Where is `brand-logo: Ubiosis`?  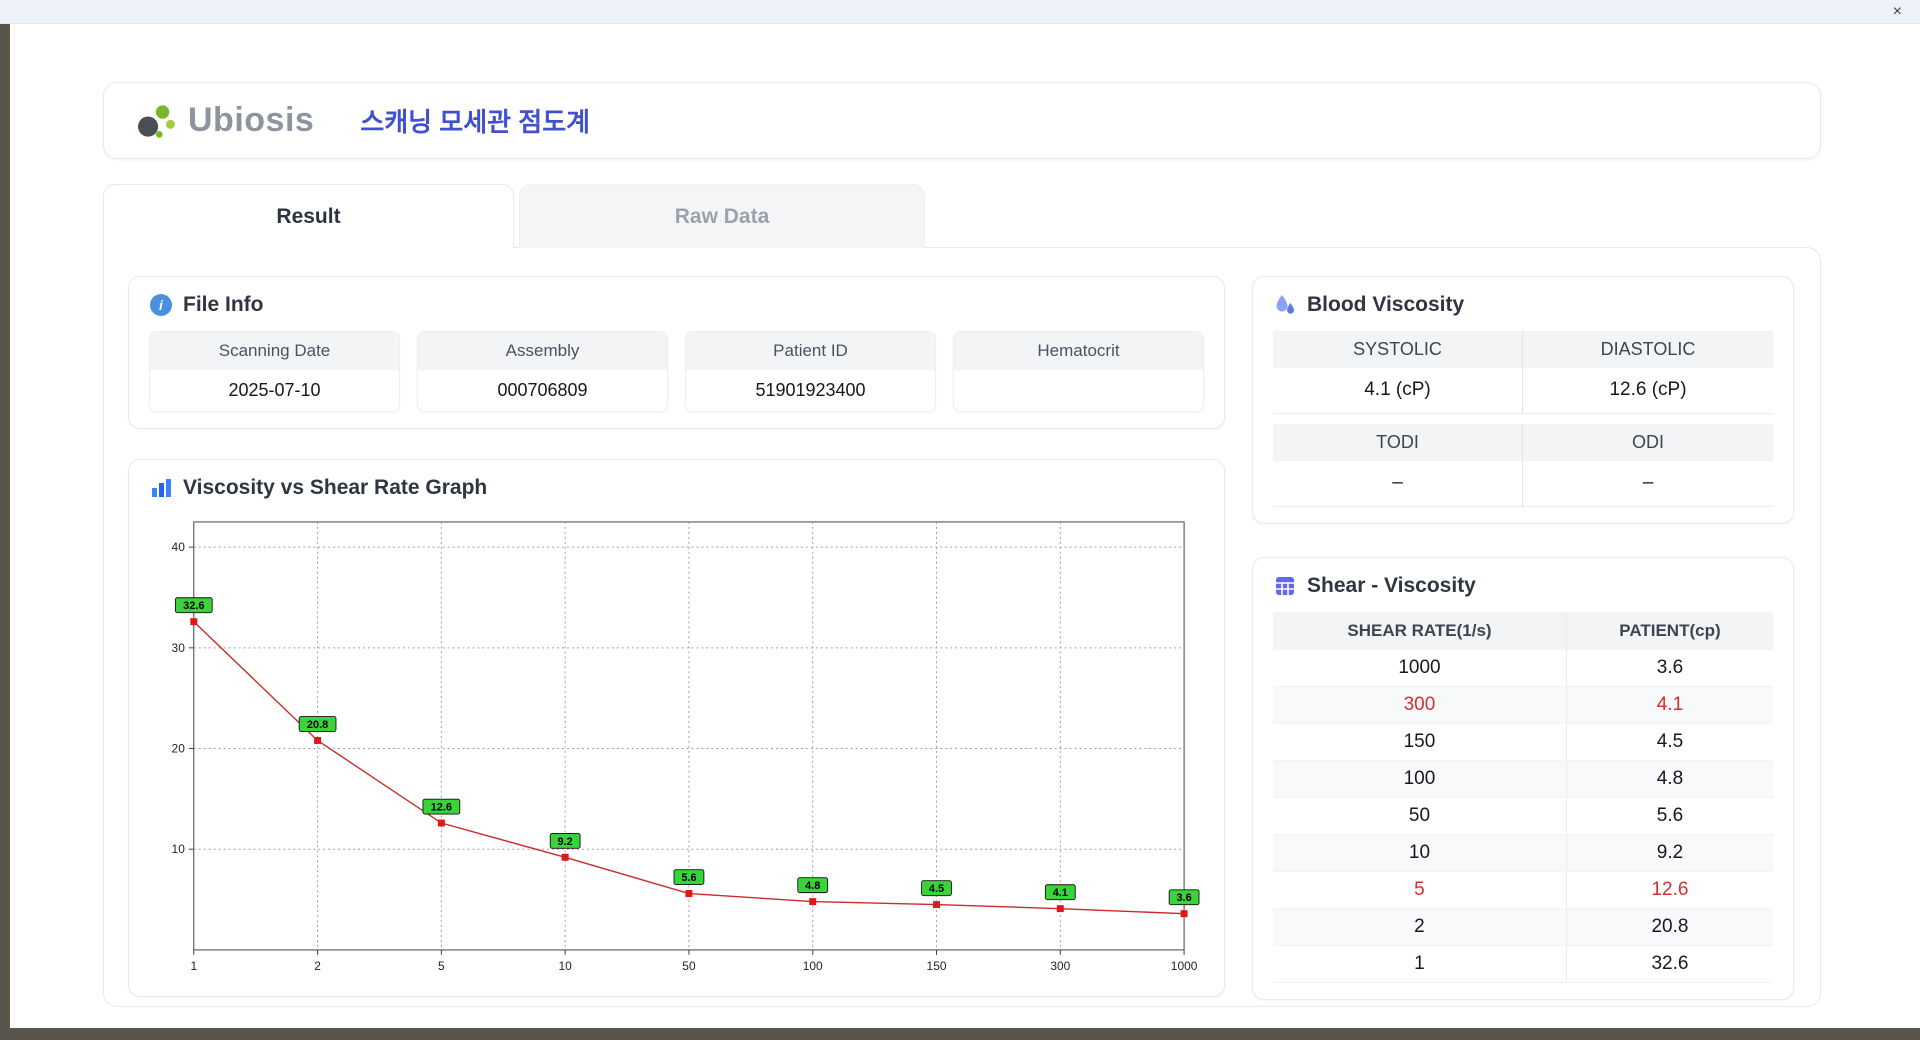 brand-logo: Ubiosis is located at coordinates (224, 120).